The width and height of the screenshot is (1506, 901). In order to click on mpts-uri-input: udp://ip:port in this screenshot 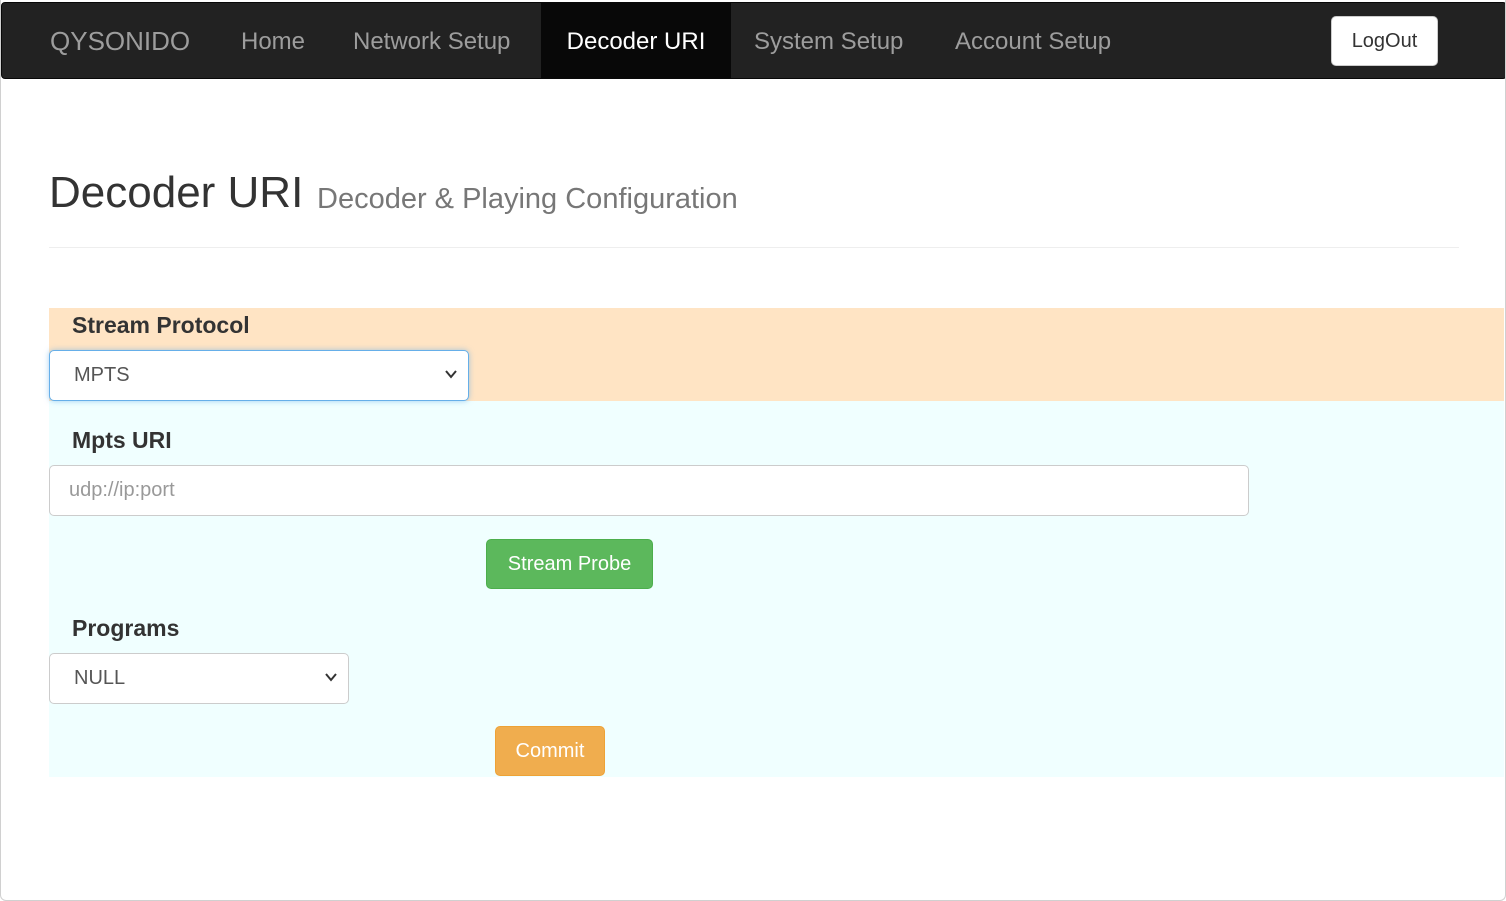, I will do `click(649, 490)`.